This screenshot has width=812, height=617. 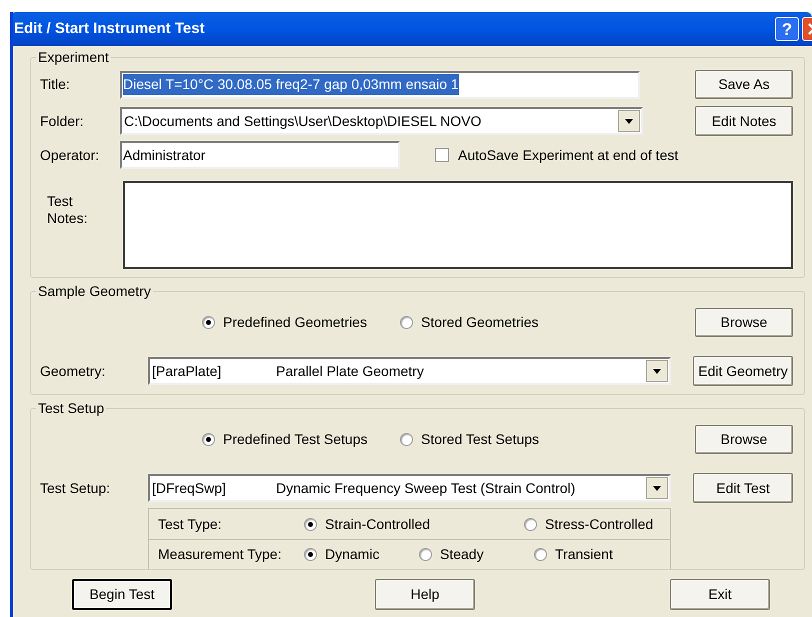 I want to click on dropdown-field: C:\Documents and Settings\User\Desktop\DIESEL NOVO, so click(x=381, y=121).